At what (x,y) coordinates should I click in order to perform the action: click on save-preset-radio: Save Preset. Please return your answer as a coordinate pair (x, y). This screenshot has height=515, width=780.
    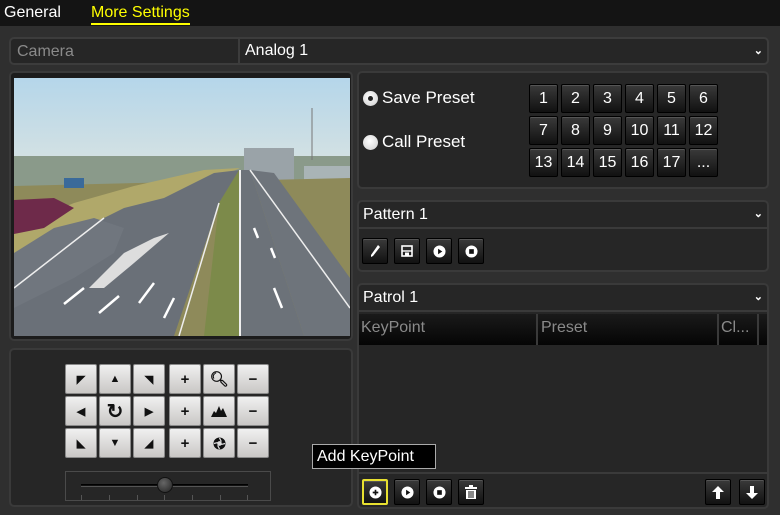
    Looking at the image, I should click on (419, 98).